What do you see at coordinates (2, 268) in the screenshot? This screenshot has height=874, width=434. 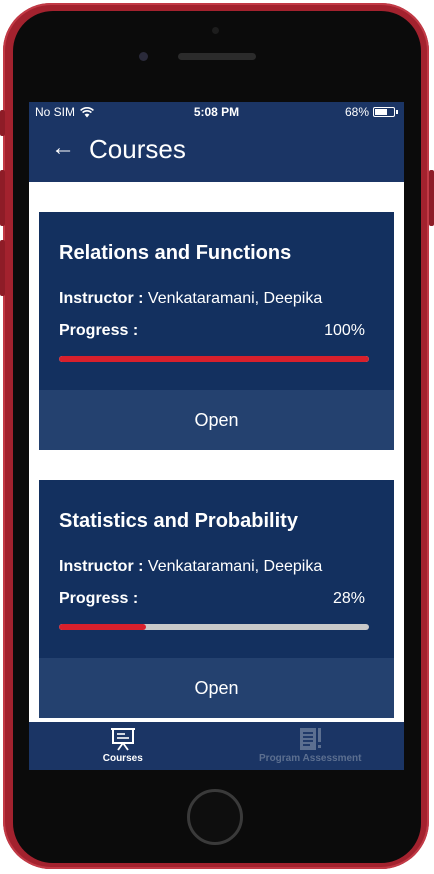 I see `volume-down-button` at bounding box center [2, 268].